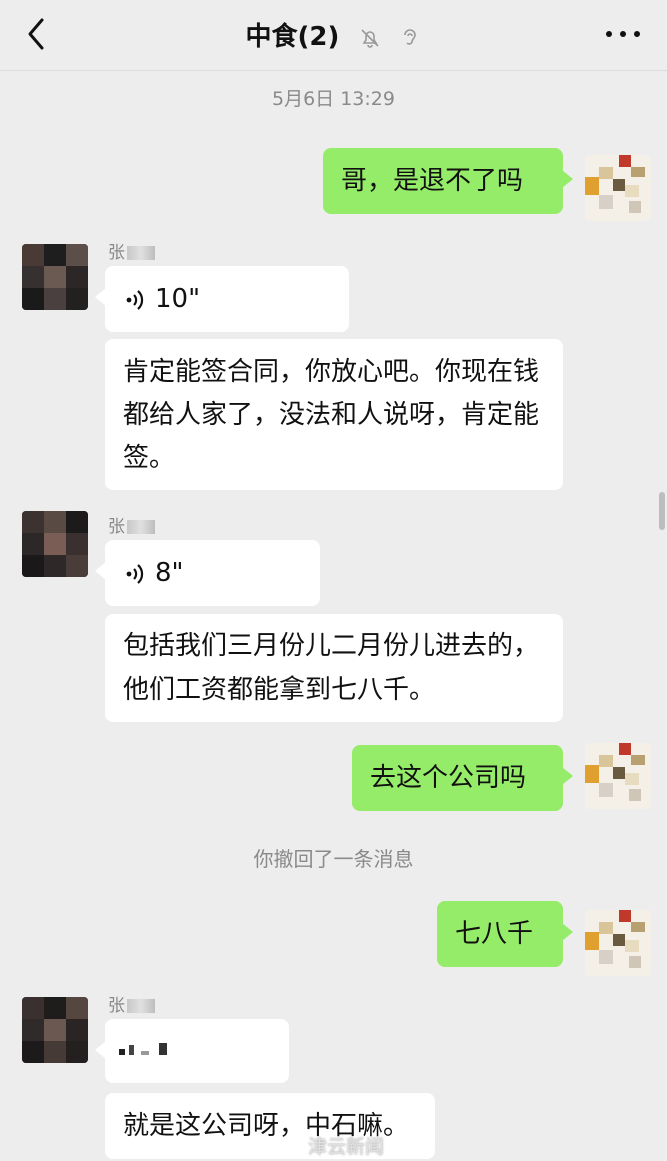 This screenshot has width=667, height=1161. I want to click on scrollbar, so click(662, 511).